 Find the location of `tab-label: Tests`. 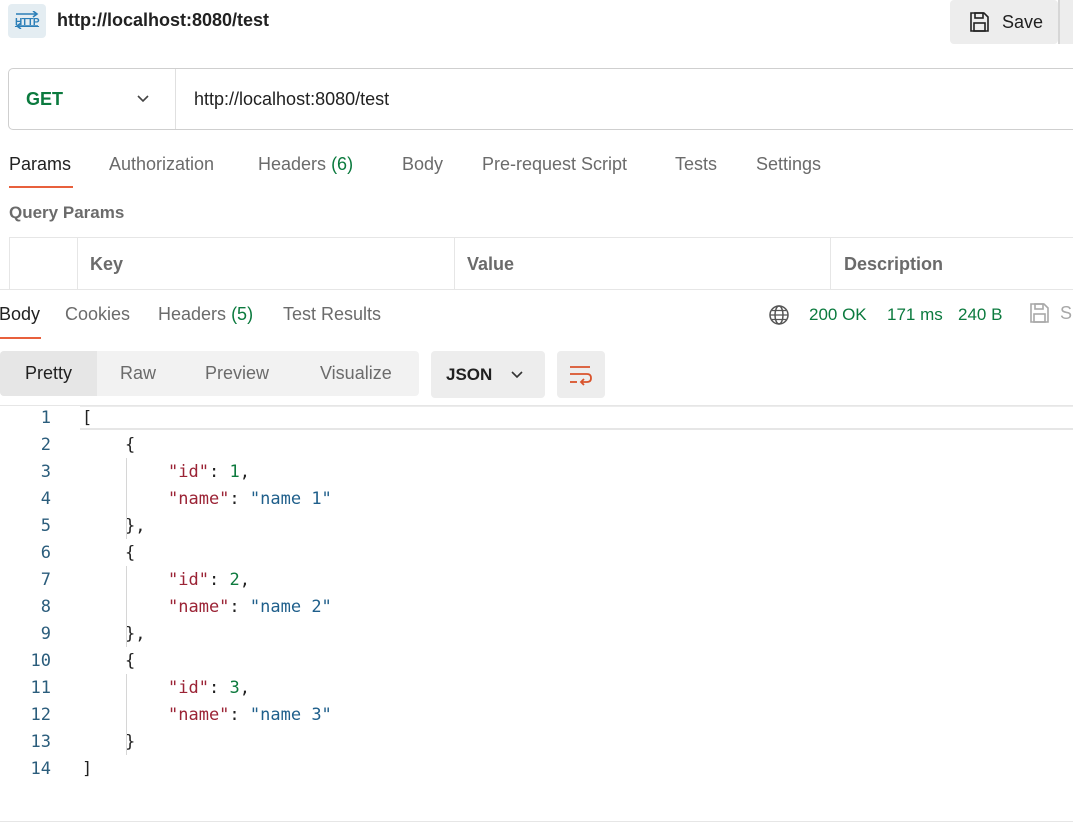

tab-label: Tests is located at coordinates (696, 164).